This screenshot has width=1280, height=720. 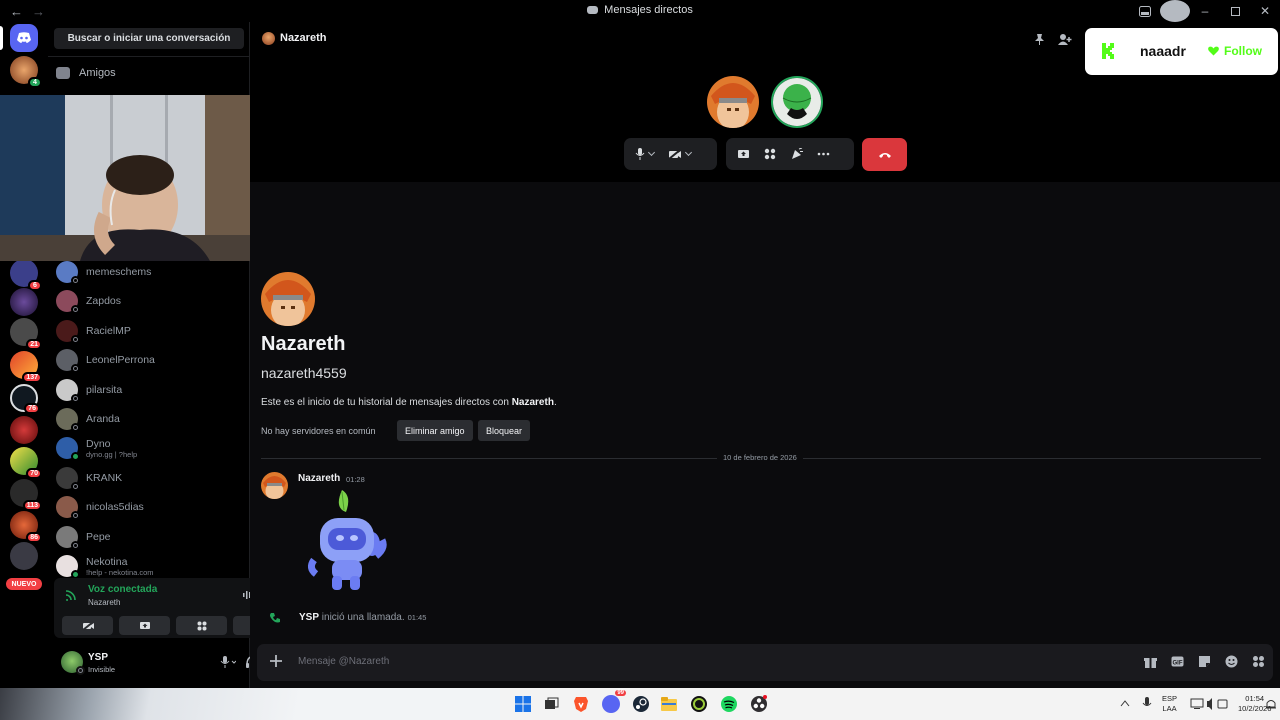 I want to click on obs-studio-icon, so click(x=759, y=704).